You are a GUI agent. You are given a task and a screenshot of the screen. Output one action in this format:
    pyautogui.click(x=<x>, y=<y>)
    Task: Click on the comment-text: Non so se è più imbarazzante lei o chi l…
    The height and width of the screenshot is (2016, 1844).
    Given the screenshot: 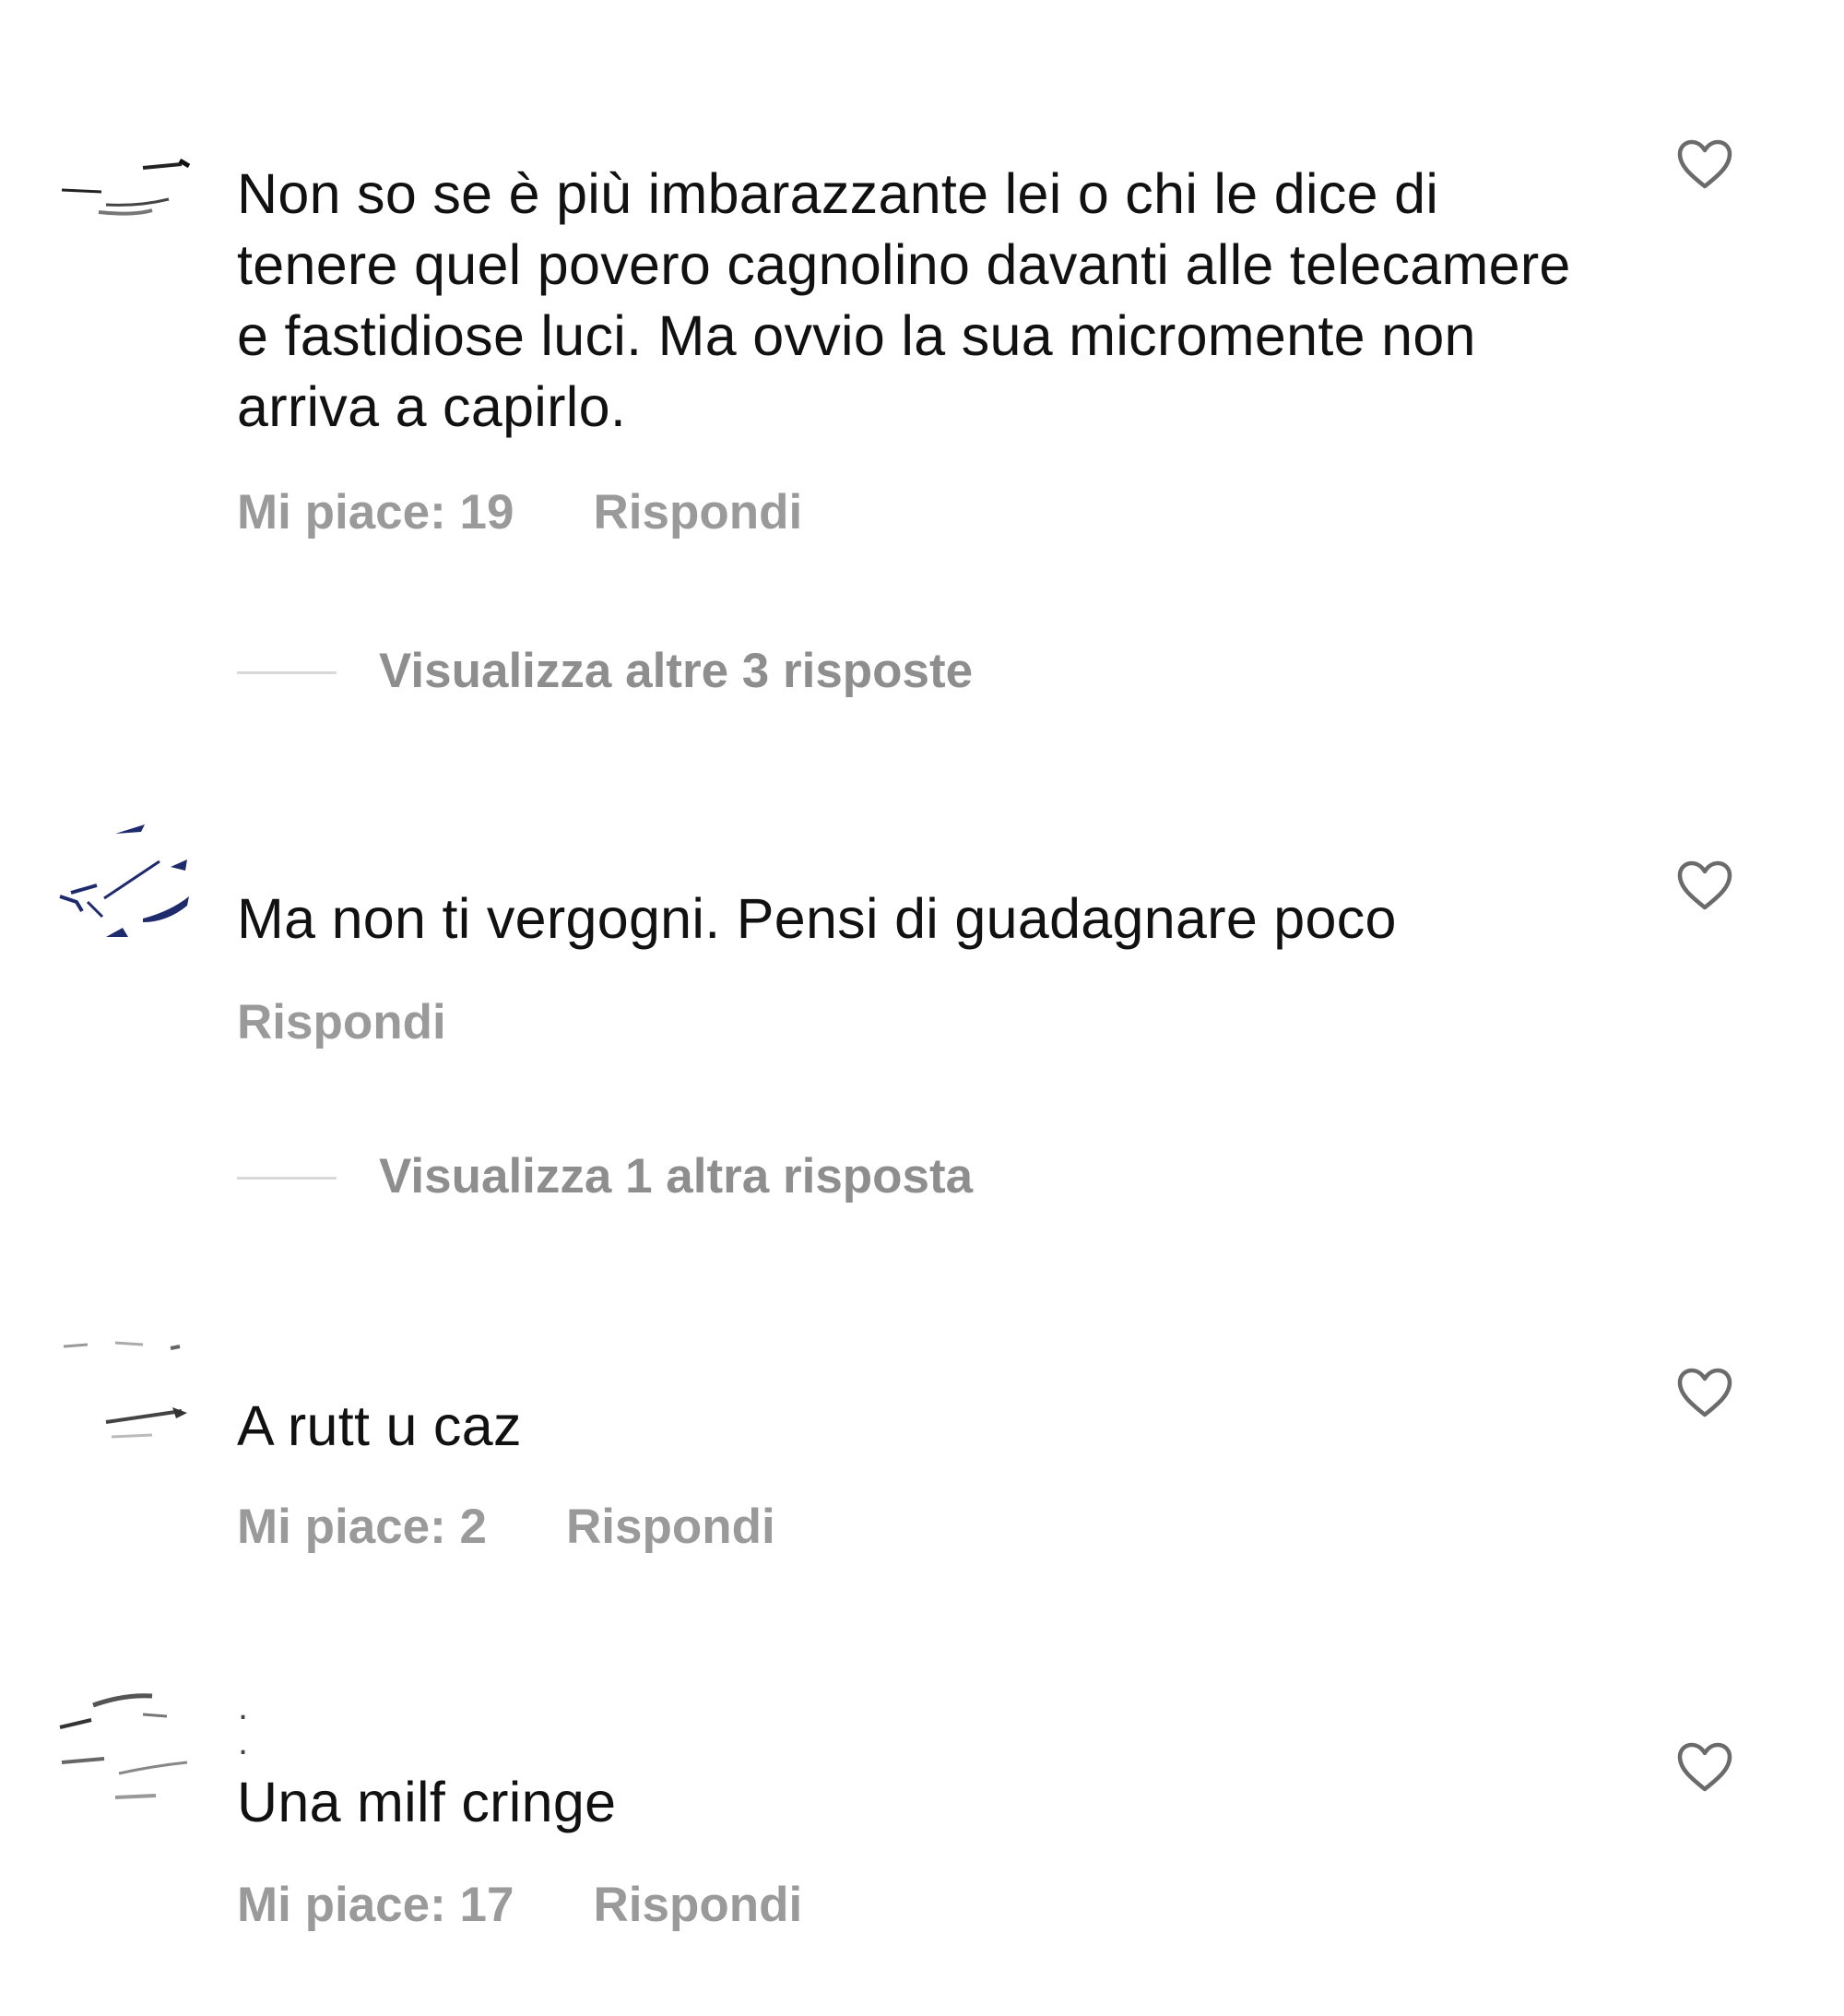 What is the action you would take?
    pyautogui.click(x=904, y=300)
    